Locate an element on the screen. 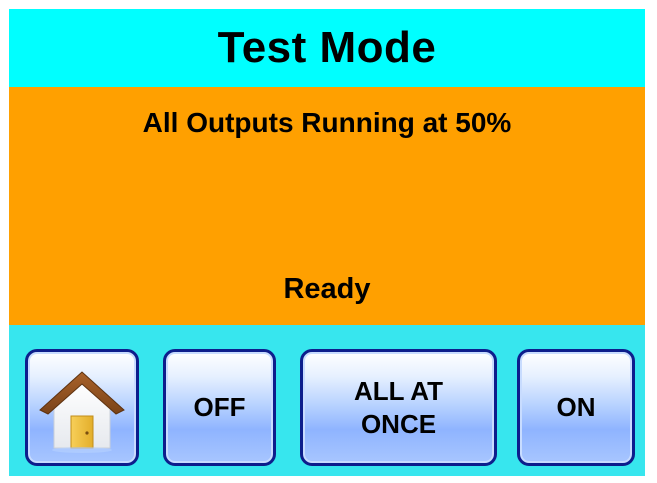  all-at-once-button-label: ALL AT ONCE is located at coordinates (398, 407).